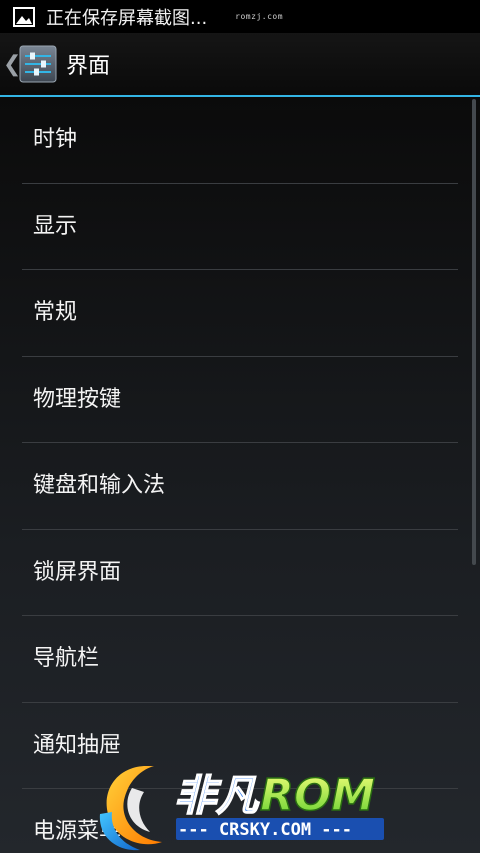 The height and width of the screenshot is (853, 480). I want to click on settings-sliders-icon, so click(38, 64).